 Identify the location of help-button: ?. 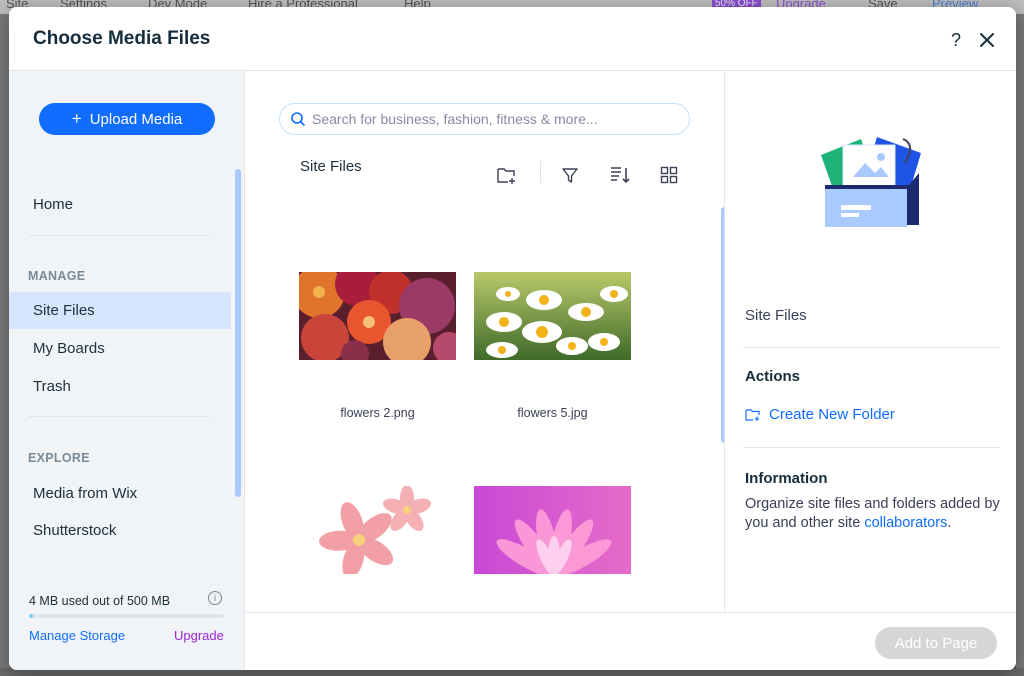
(956, 40).